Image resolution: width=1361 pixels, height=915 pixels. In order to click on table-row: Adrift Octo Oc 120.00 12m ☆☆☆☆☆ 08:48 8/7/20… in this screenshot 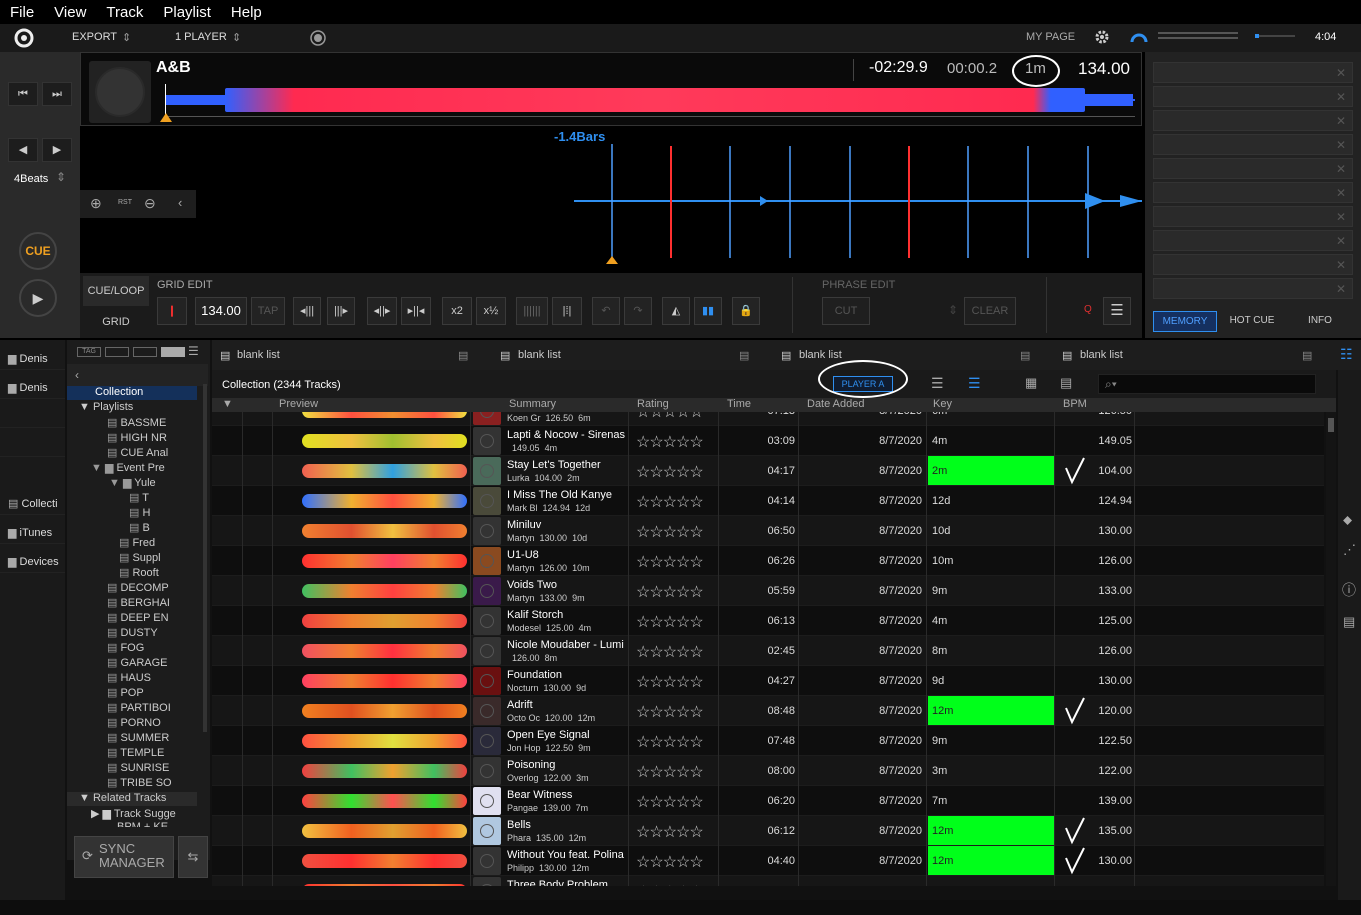, I will do `click(768, 711)`.